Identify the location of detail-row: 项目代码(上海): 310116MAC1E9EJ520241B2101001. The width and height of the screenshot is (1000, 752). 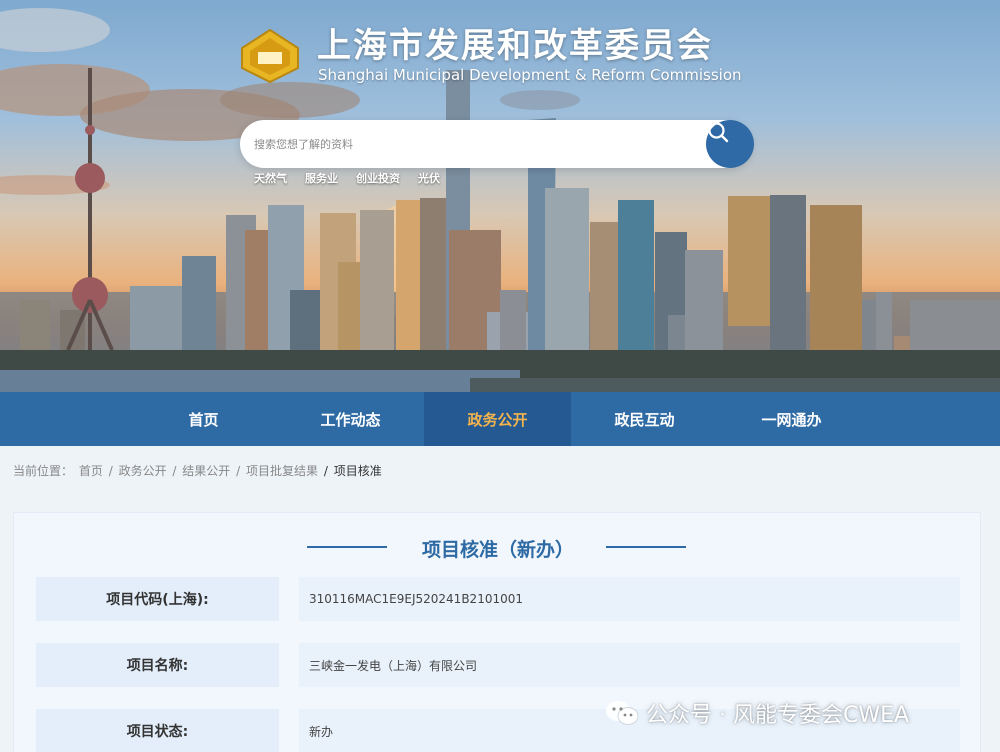
(498, 599).